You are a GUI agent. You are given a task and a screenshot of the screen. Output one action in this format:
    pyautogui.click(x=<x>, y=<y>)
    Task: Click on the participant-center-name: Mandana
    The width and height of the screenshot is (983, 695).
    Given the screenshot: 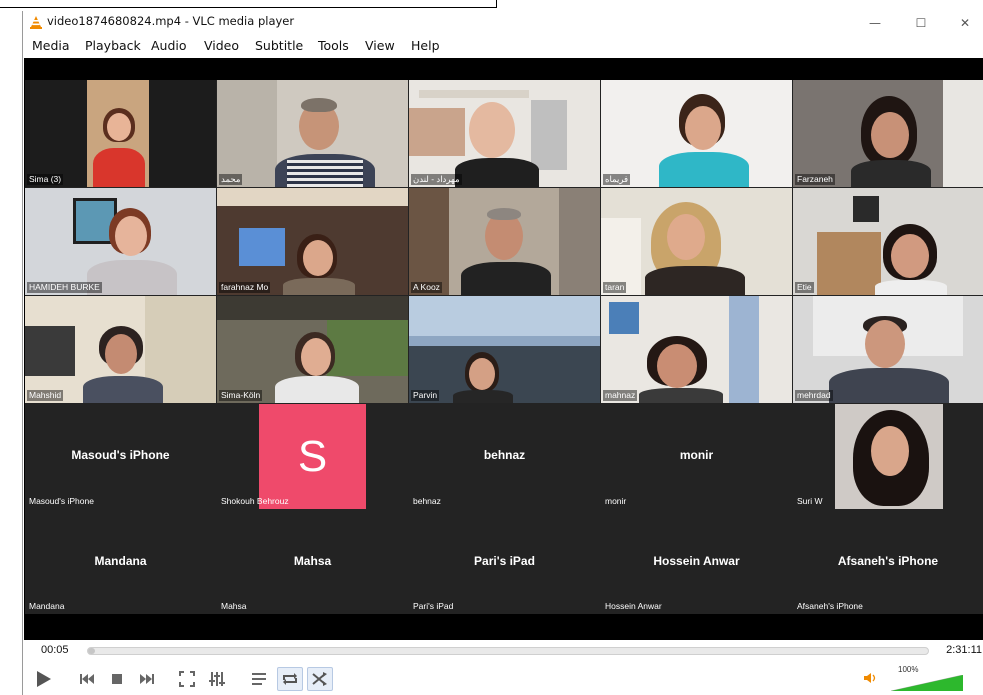 What is the action you would take?
    pyautogui.click(x=120, y=561)
    